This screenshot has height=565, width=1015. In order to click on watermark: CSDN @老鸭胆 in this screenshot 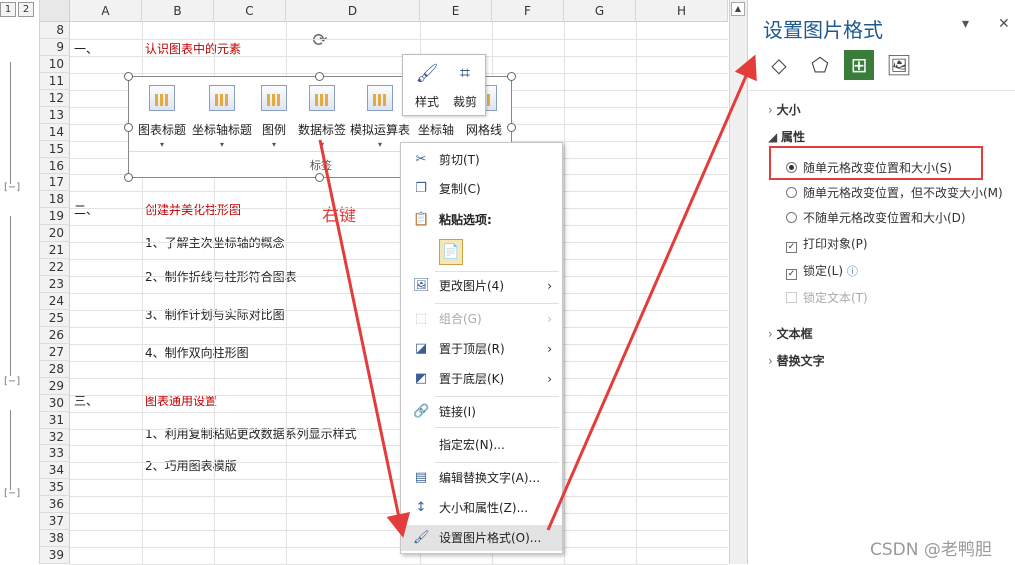, I will do `click(931, 550)`.